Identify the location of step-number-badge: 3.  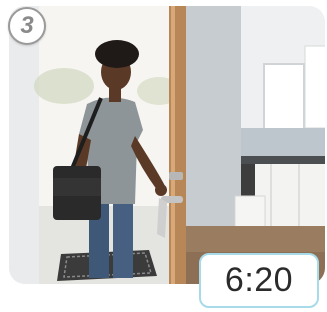
(27, 26).